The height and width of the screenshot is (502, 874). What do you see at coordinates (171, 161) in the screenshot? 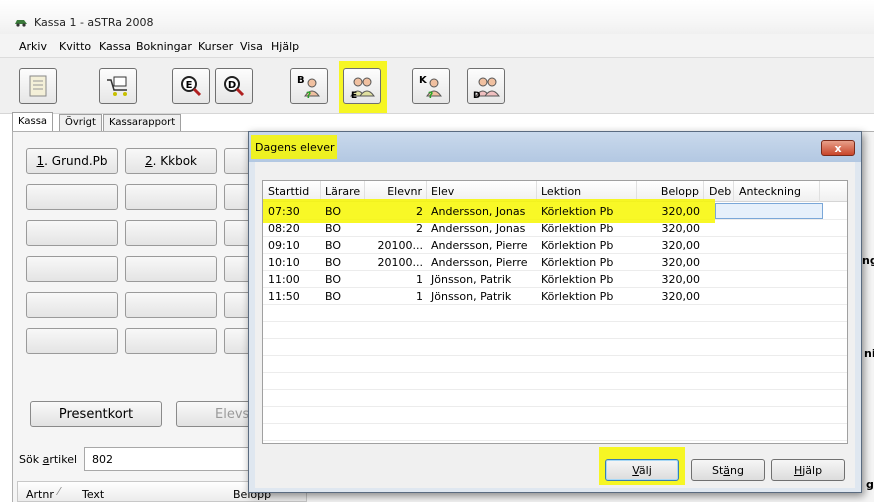
I see `kkbok-button: 2. Kkbok` at bounding box center [171, 161].